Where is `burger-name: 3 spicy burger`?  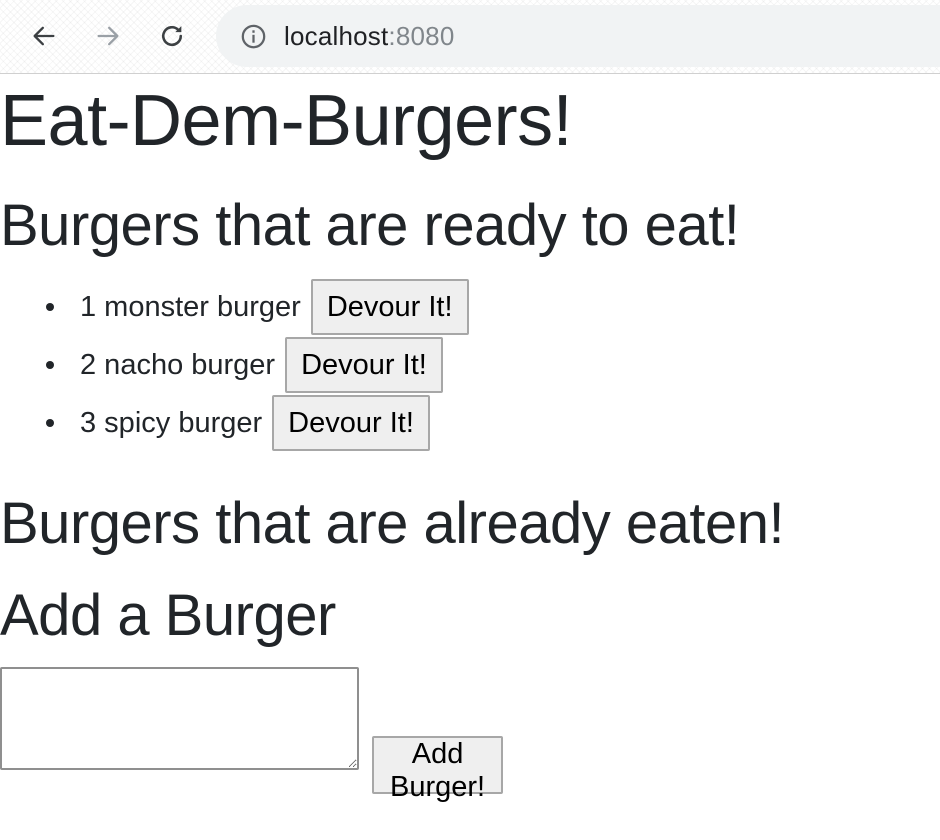 burger-name: 3 spicy burger is located at coordinates (171, 422).